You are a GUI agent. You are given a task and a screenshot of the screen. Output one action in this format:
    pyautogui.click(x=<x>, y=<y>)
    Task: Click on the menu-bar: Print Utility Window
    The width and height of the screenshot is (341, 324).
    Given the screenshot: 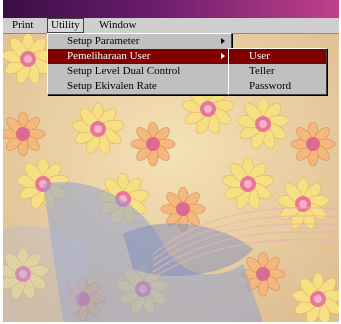 What is the action you would take?
    pyautogui.click(x=171, y=26)
    